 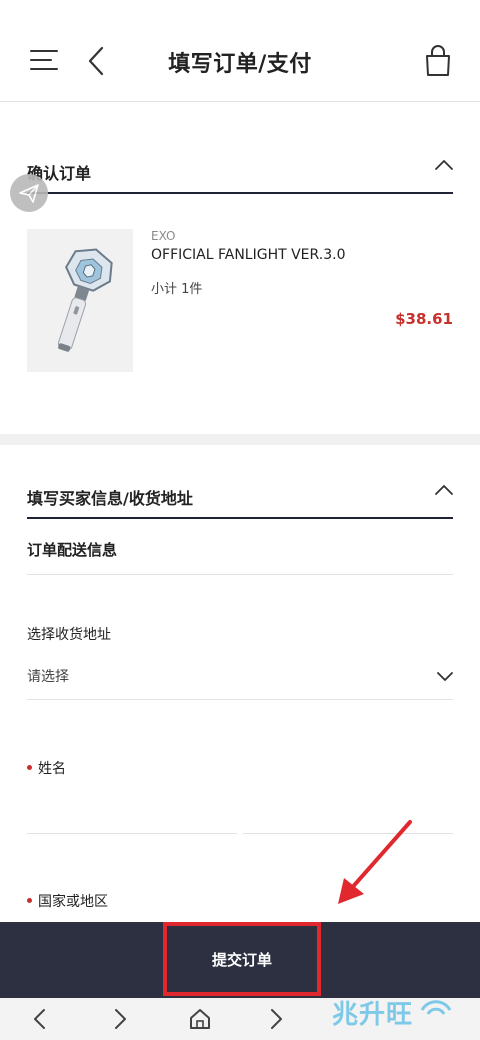 What do you see at coordinates (240, 679) in the screenshot?
I see `address-select: 请选择` at bounding box center [240, 679].